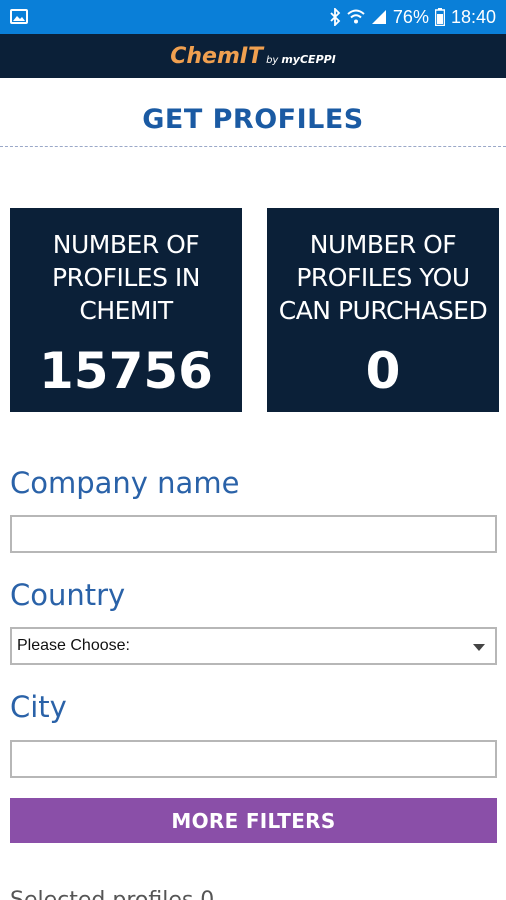 Image resolution: width=506 pixels, height=900 pixels. I want to click on chevron-down-icon, so click(479, 647).